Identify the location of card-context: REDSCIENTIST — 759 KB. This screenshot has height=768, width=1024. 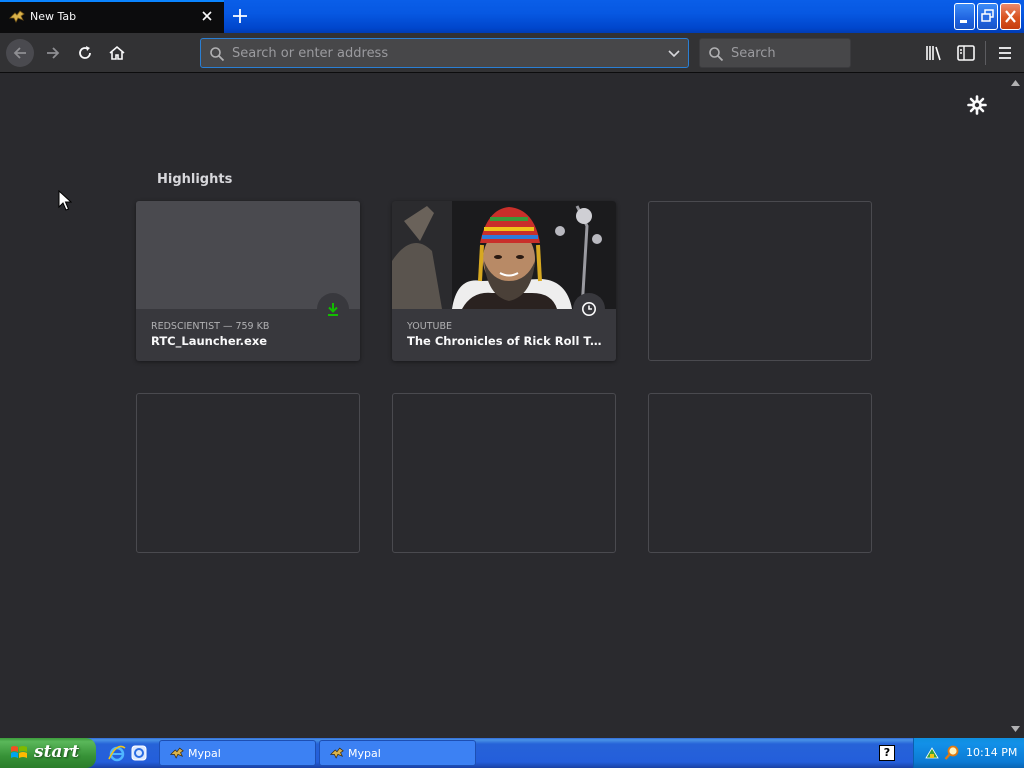
(210, 326).